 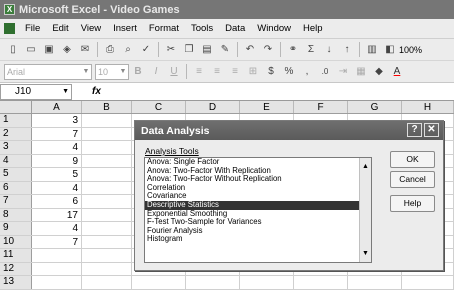 I want to click on spelling-icon: ✓, so click(x=146, y=50).